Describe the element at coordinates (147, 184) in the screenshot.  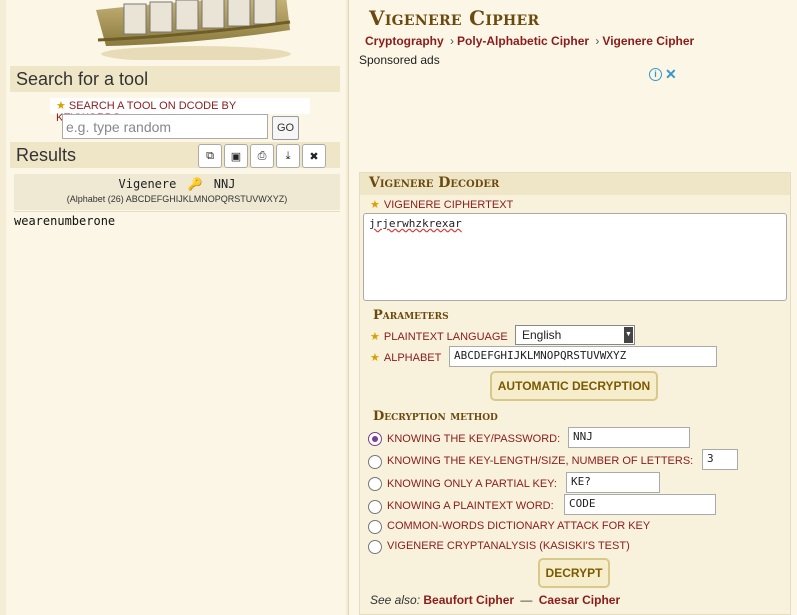
I see `result-cipher-name: Vigenere` at that location.